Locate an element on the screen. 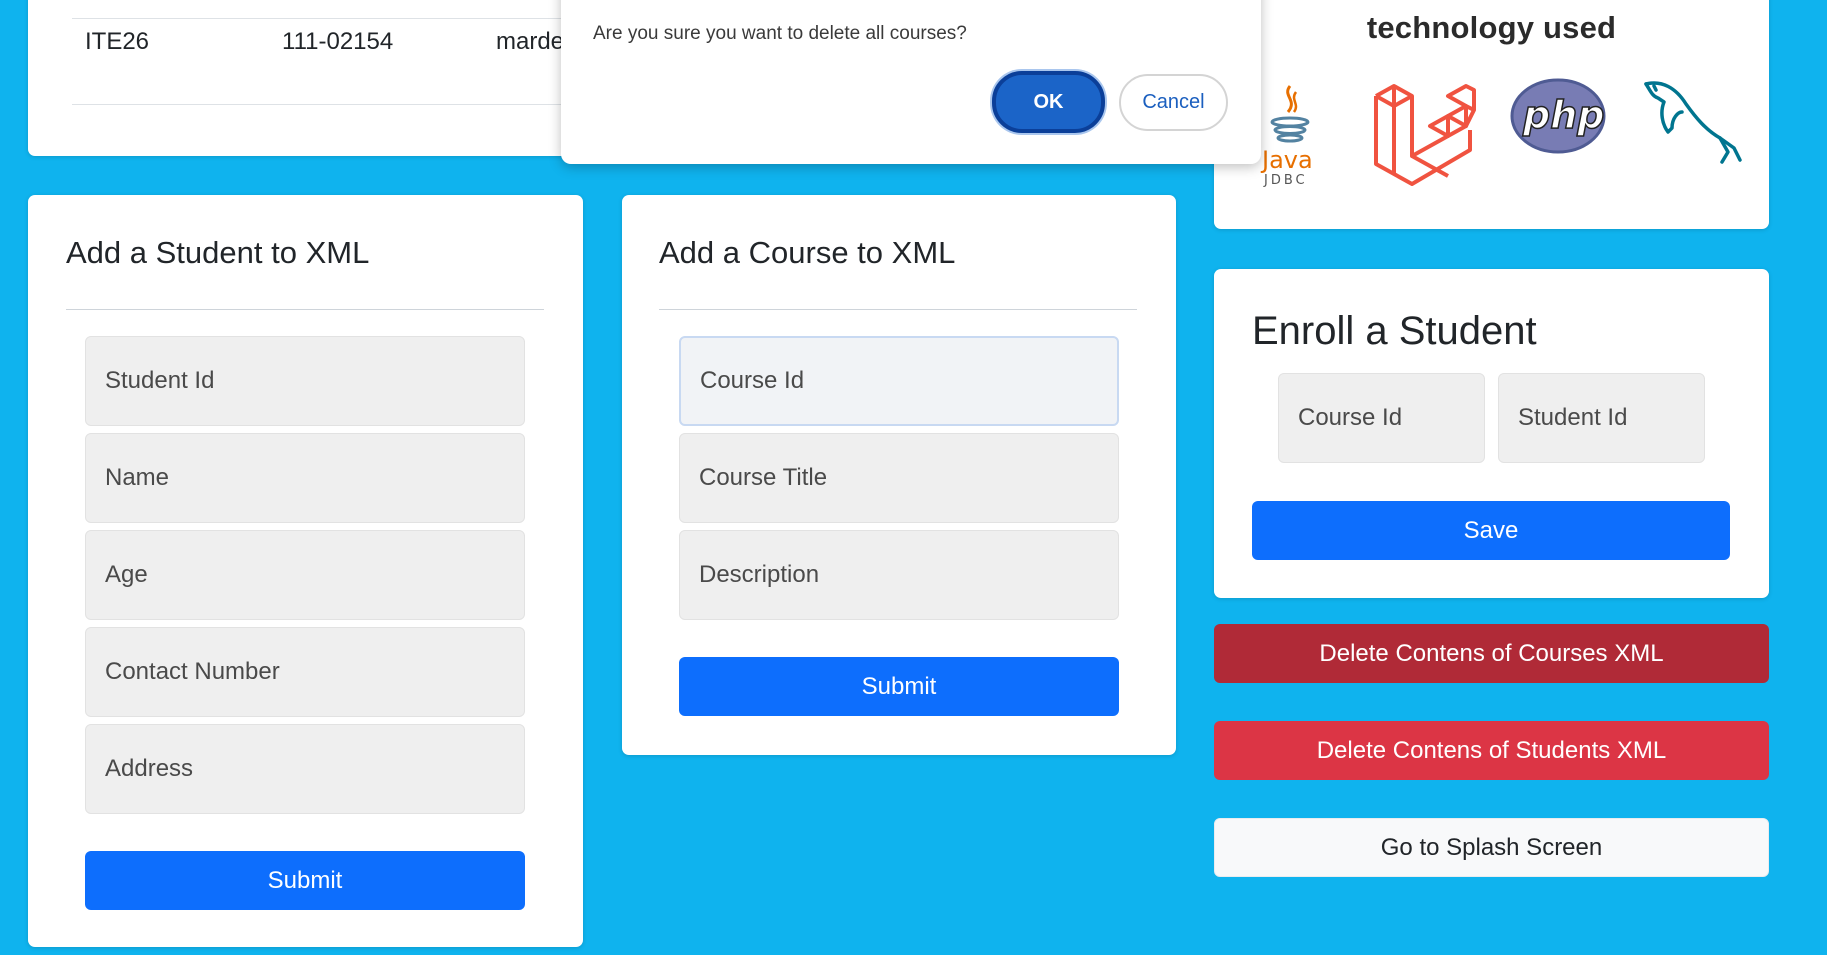 The height and width of the screenshot is (955, 1827). laravel-logo is located at coordinates (1424, 134).